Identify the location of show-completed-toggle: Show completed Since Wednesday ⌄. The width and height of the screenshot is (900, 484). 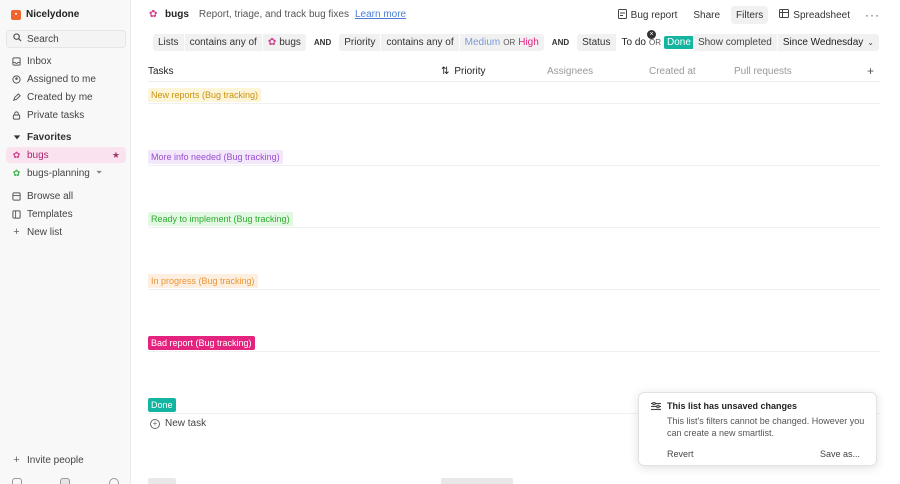
(785, 42).